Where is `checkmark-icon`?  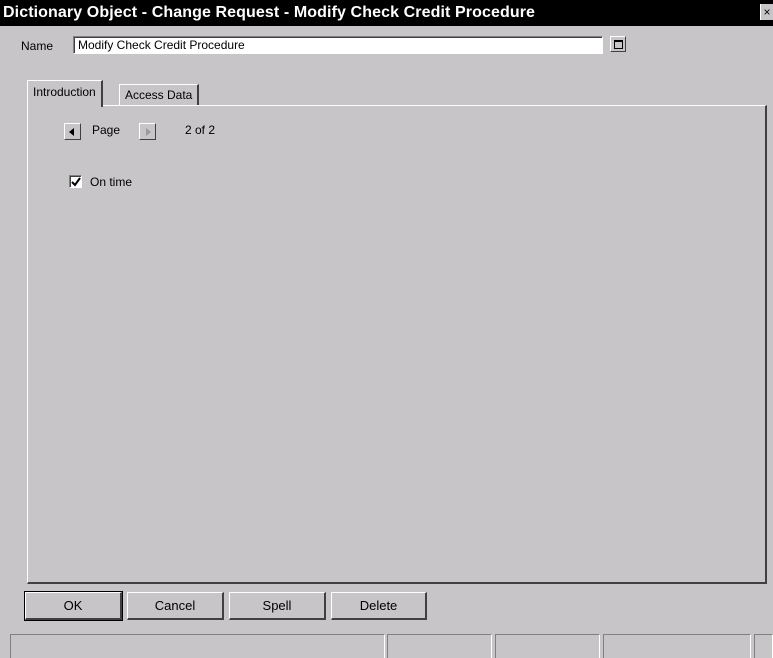
checkmark-icon is located at coordinates (76, 182).